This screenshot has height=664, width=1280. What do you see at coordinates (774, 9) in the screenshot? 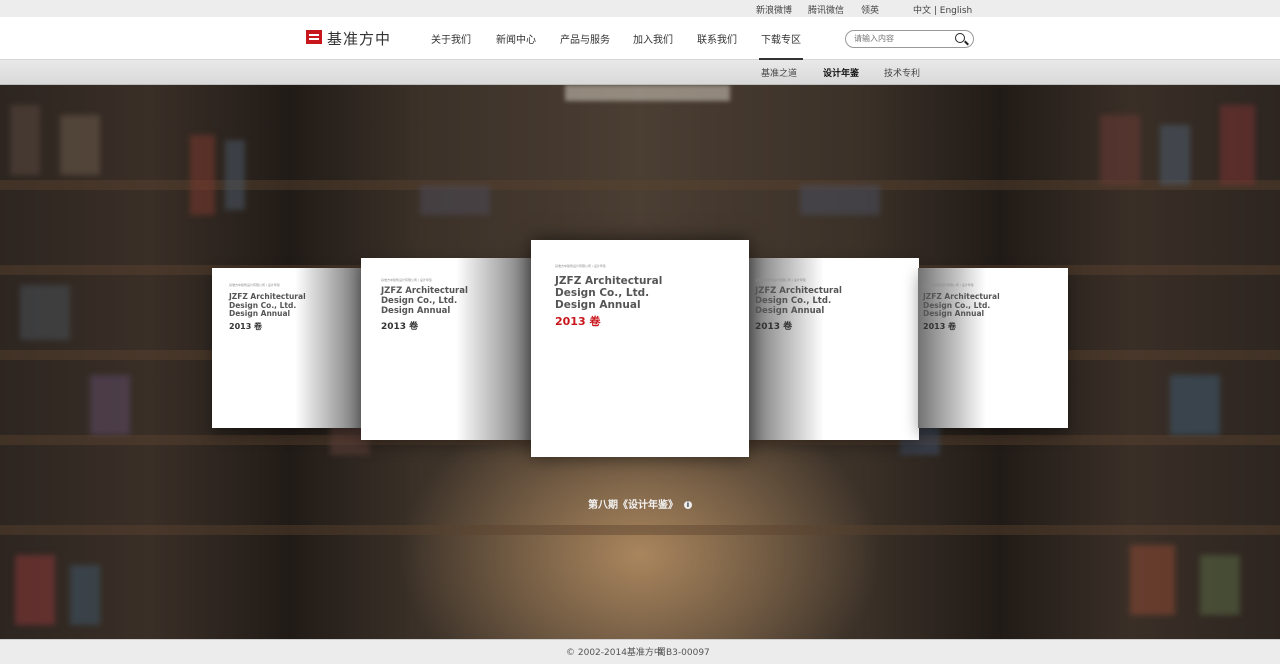
I see `weibo-link: 新浪微博` at bounding box center [774, 9].